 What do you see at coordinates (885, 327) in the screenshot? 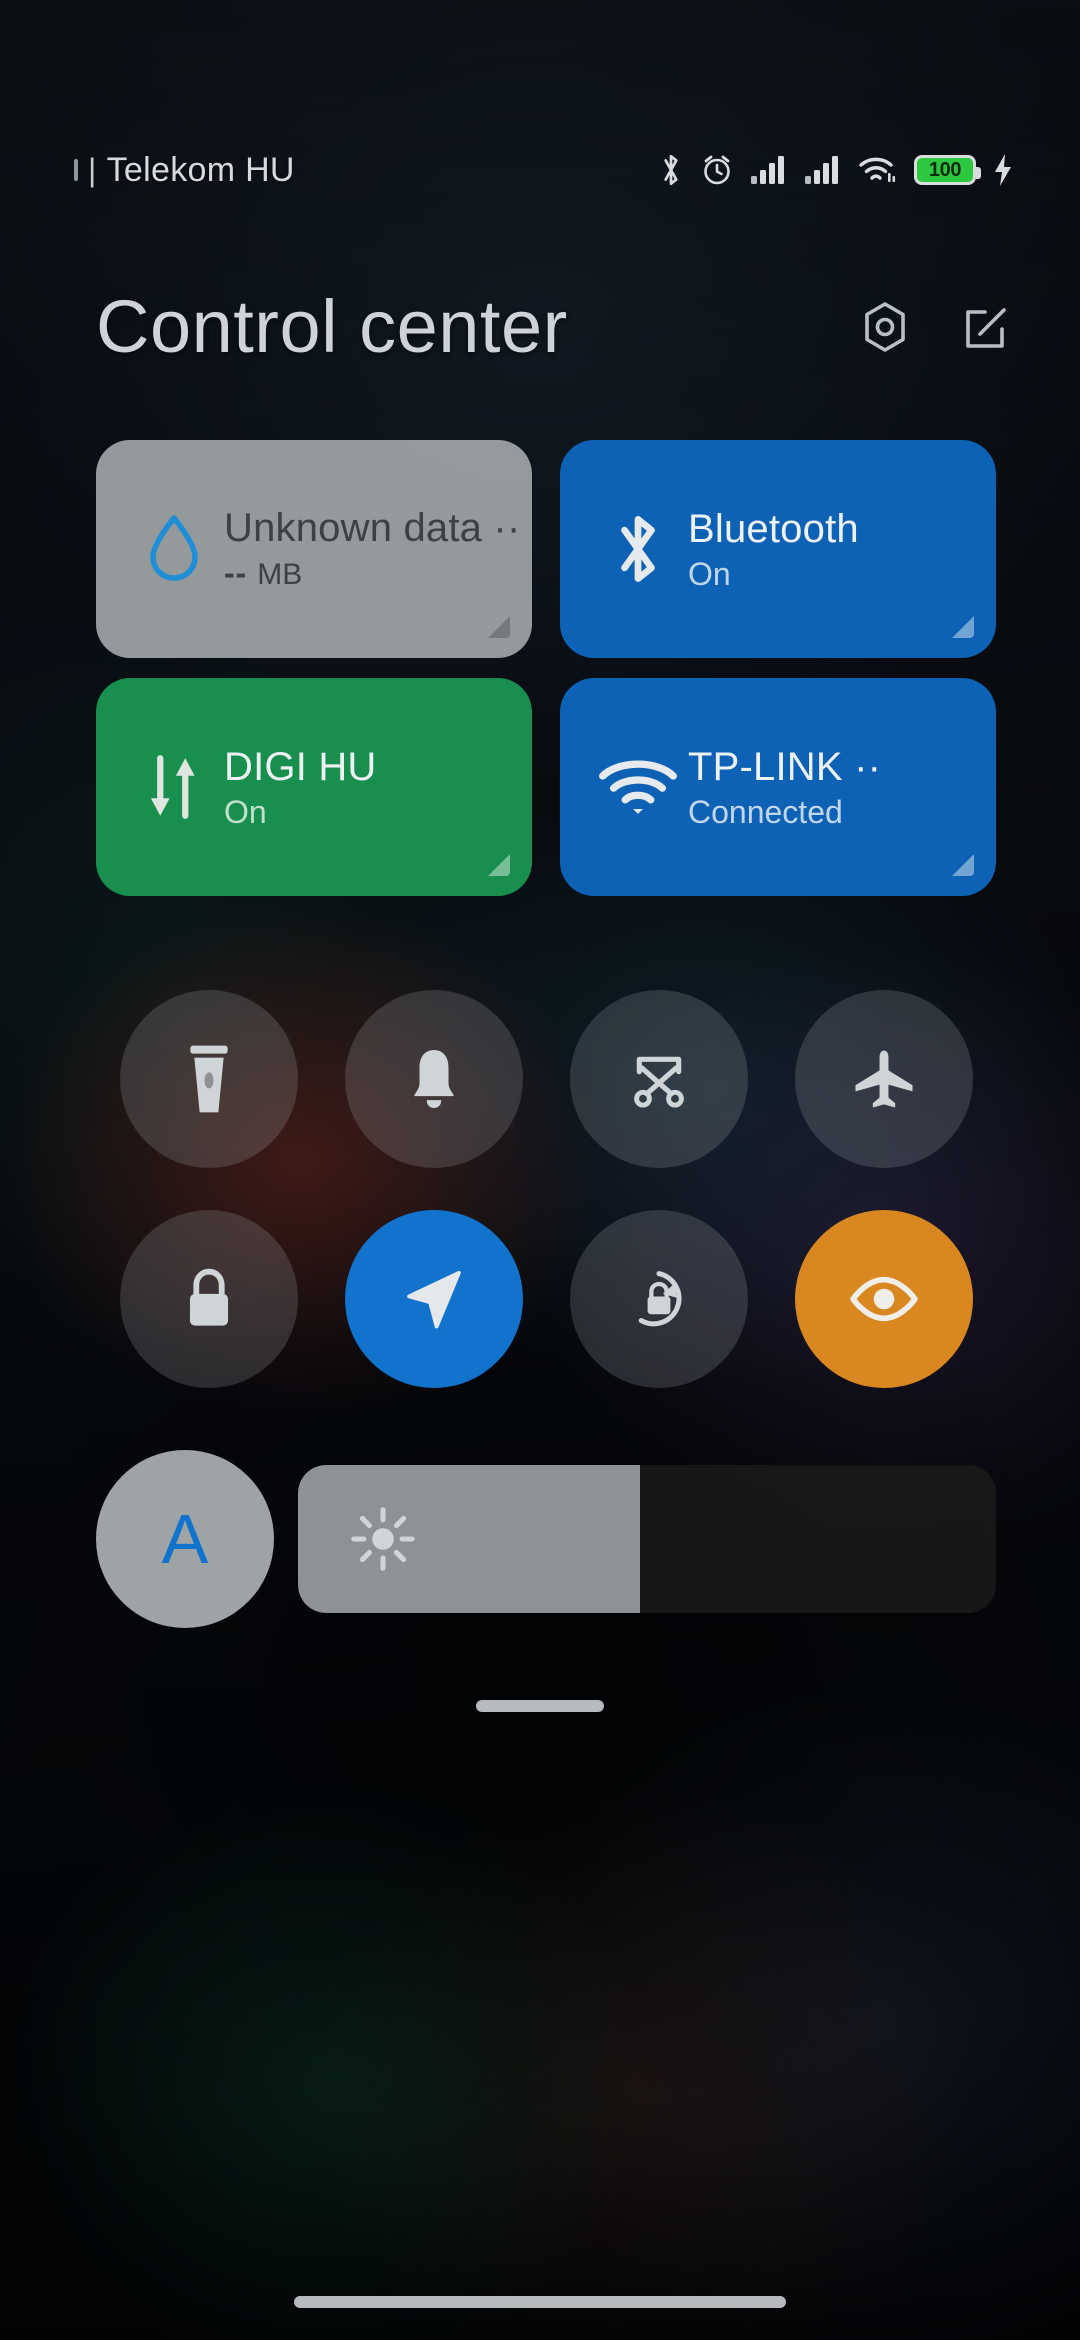
I see `hexagon-settings-icon` at bounding box center [885, 327].